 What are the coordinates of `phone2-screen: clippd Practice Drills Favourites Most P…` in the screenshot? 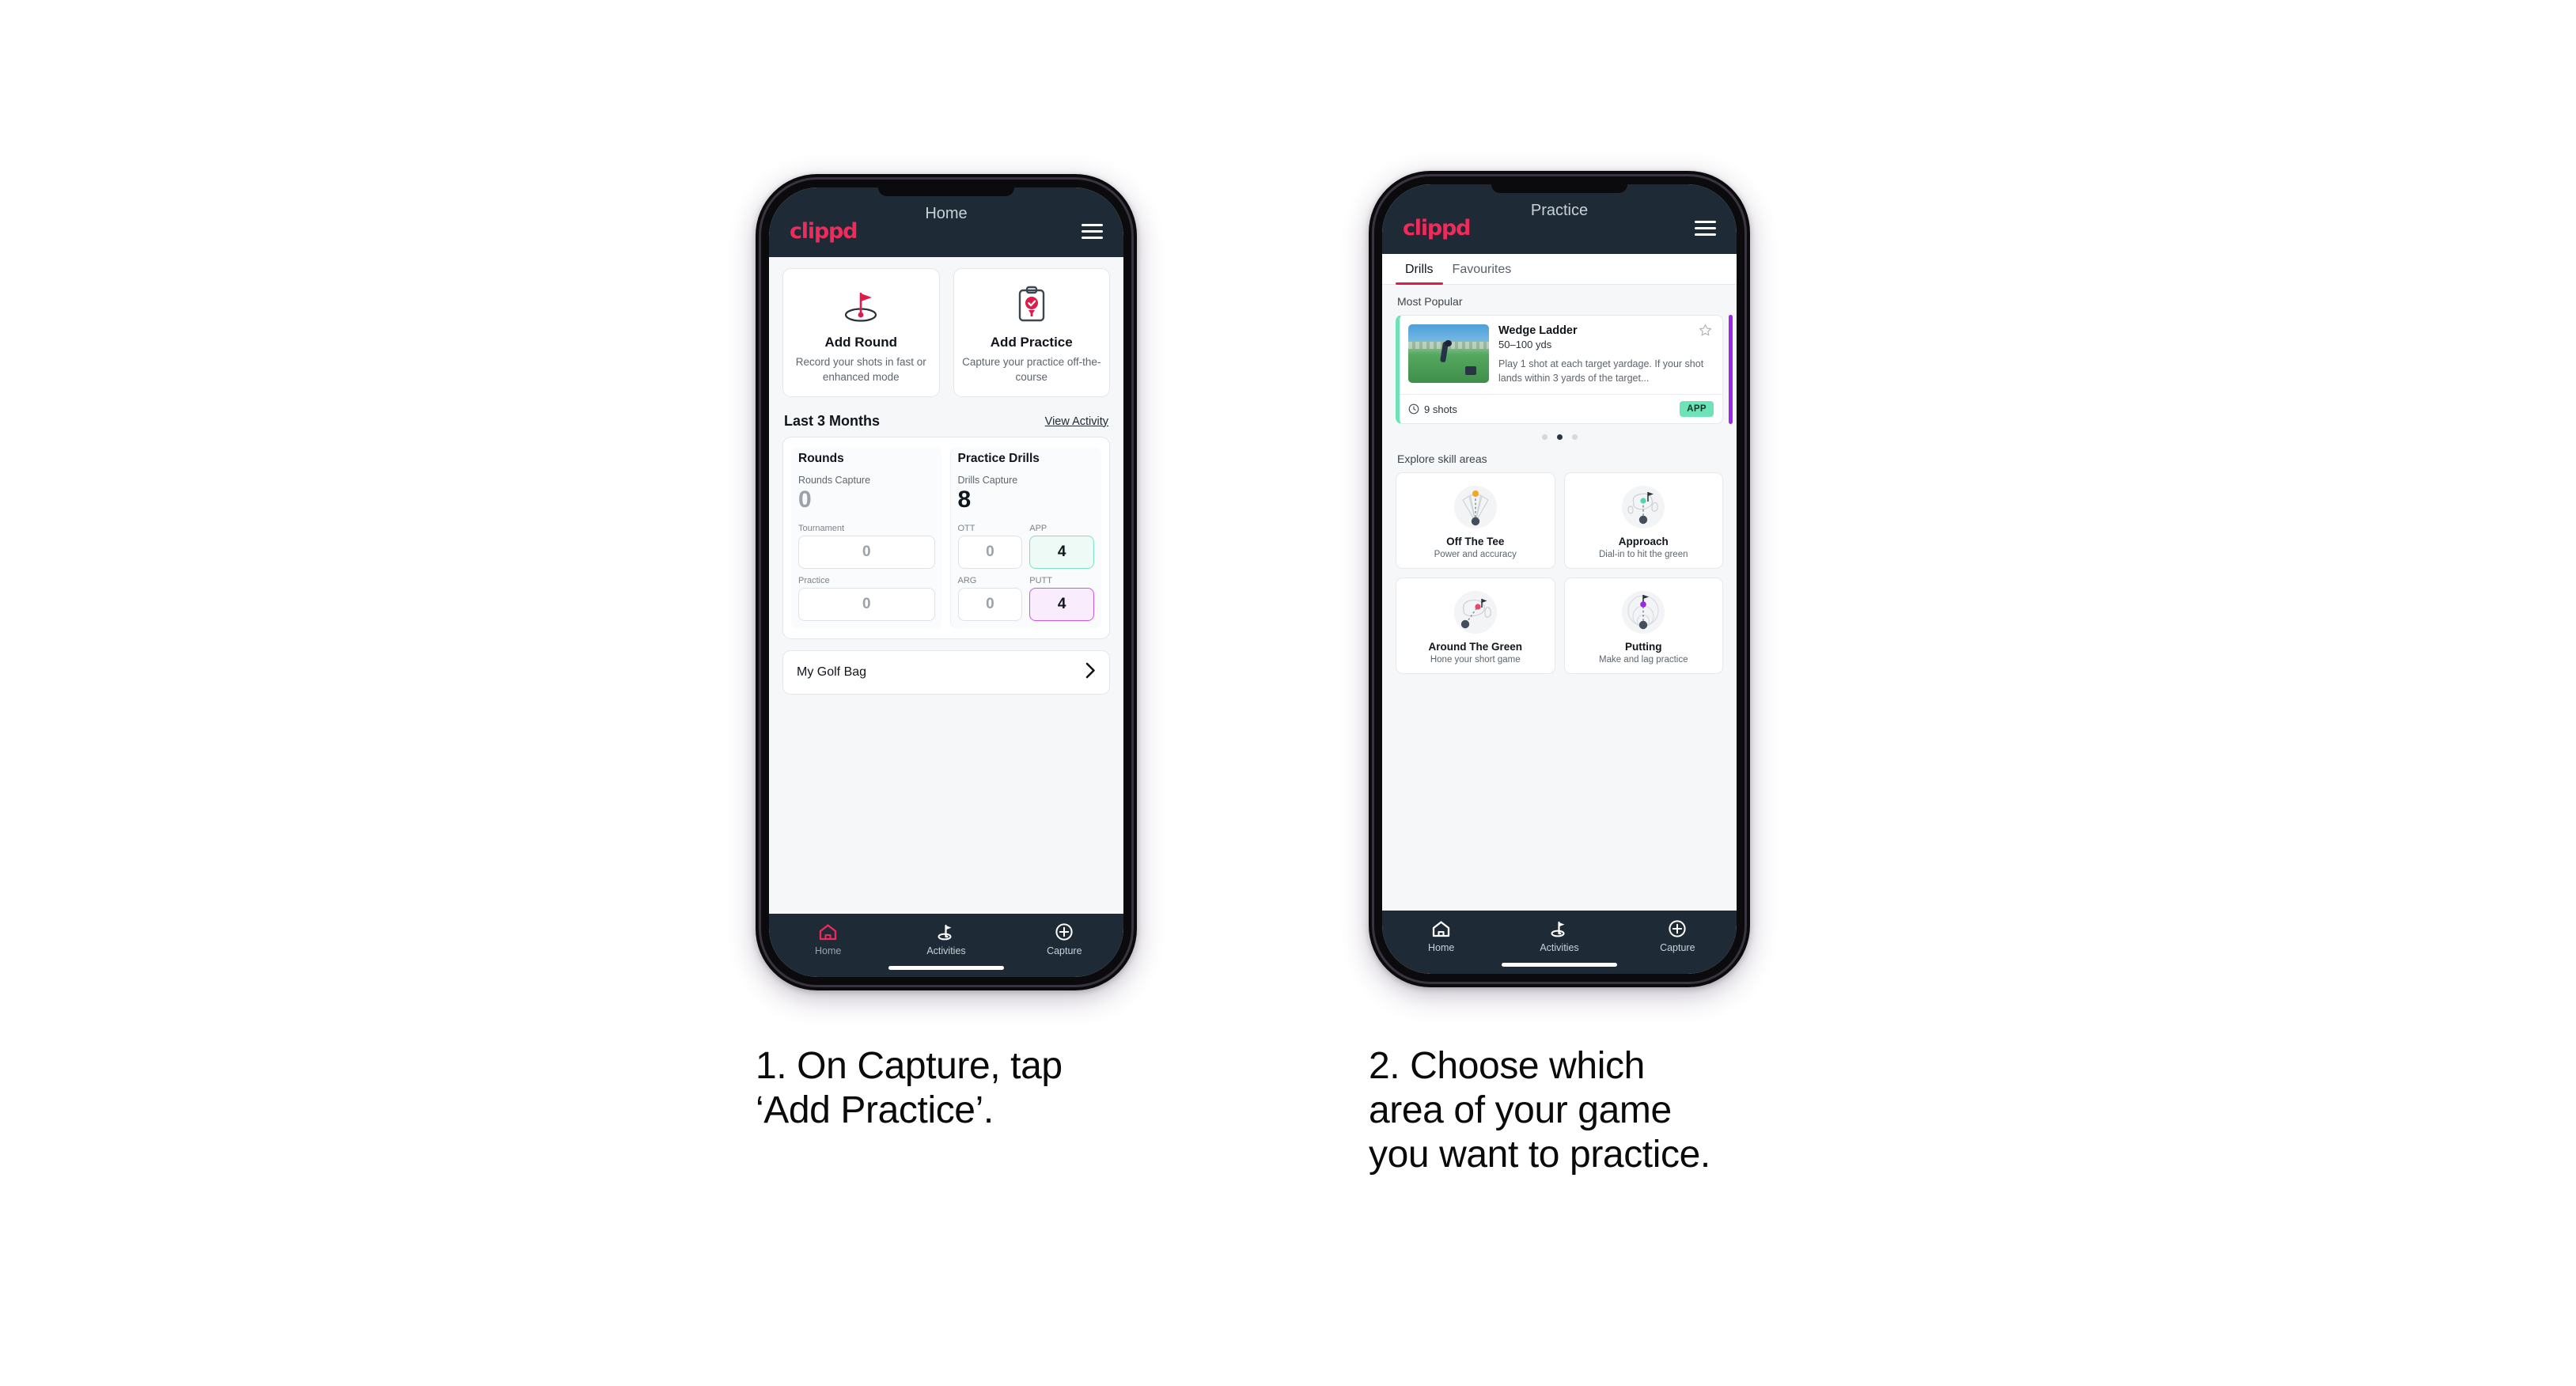 It's located at (1559, 579).